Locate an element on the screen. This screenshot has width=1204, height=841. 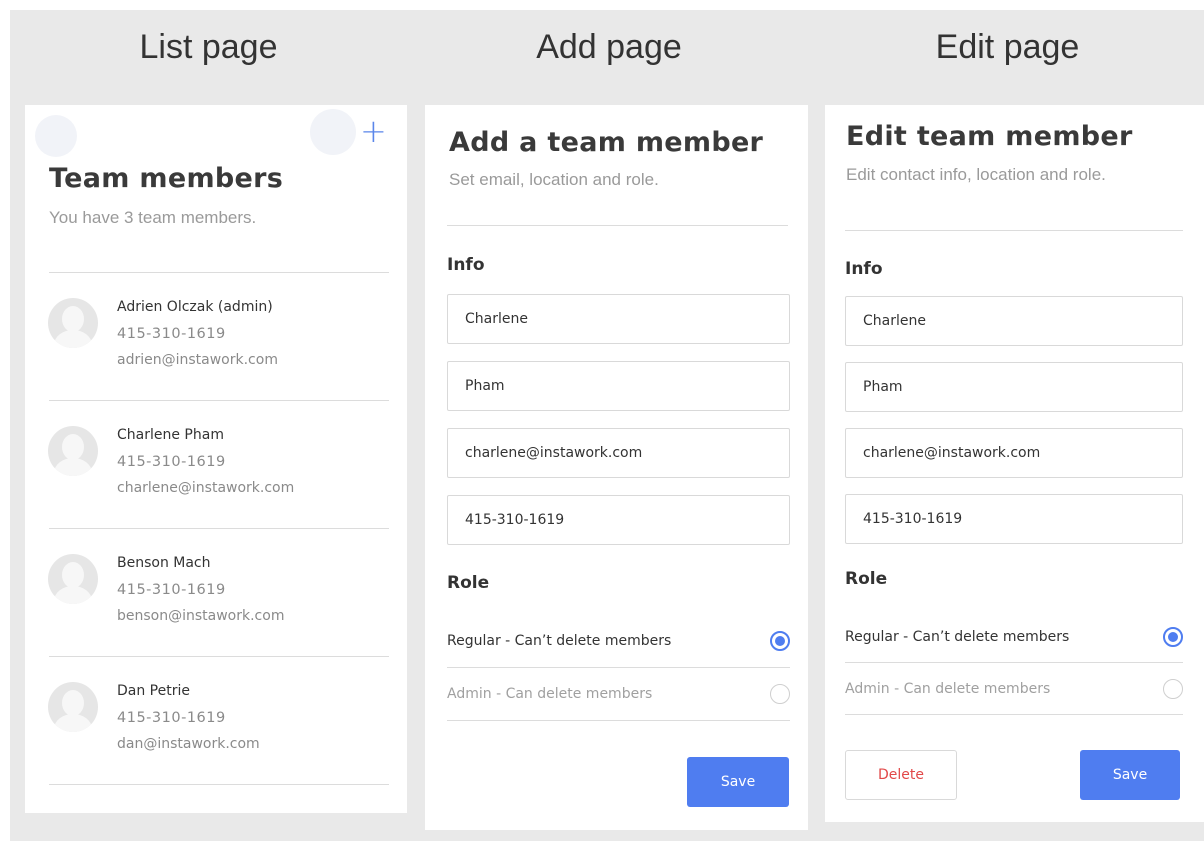
edit-page-header: Edit page is located at coordinates (1007, 47).